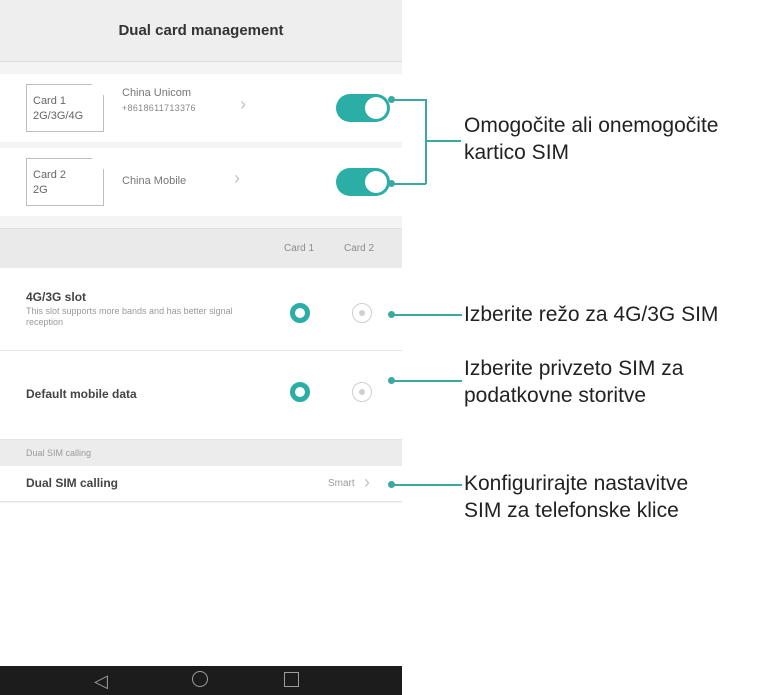 The width and height of the screenshot is (778, 695). What do you see at coordinates (50, 175) in the screenshot?
I see `sim-slot-label: Card 2` at bounding box center [50, 175].